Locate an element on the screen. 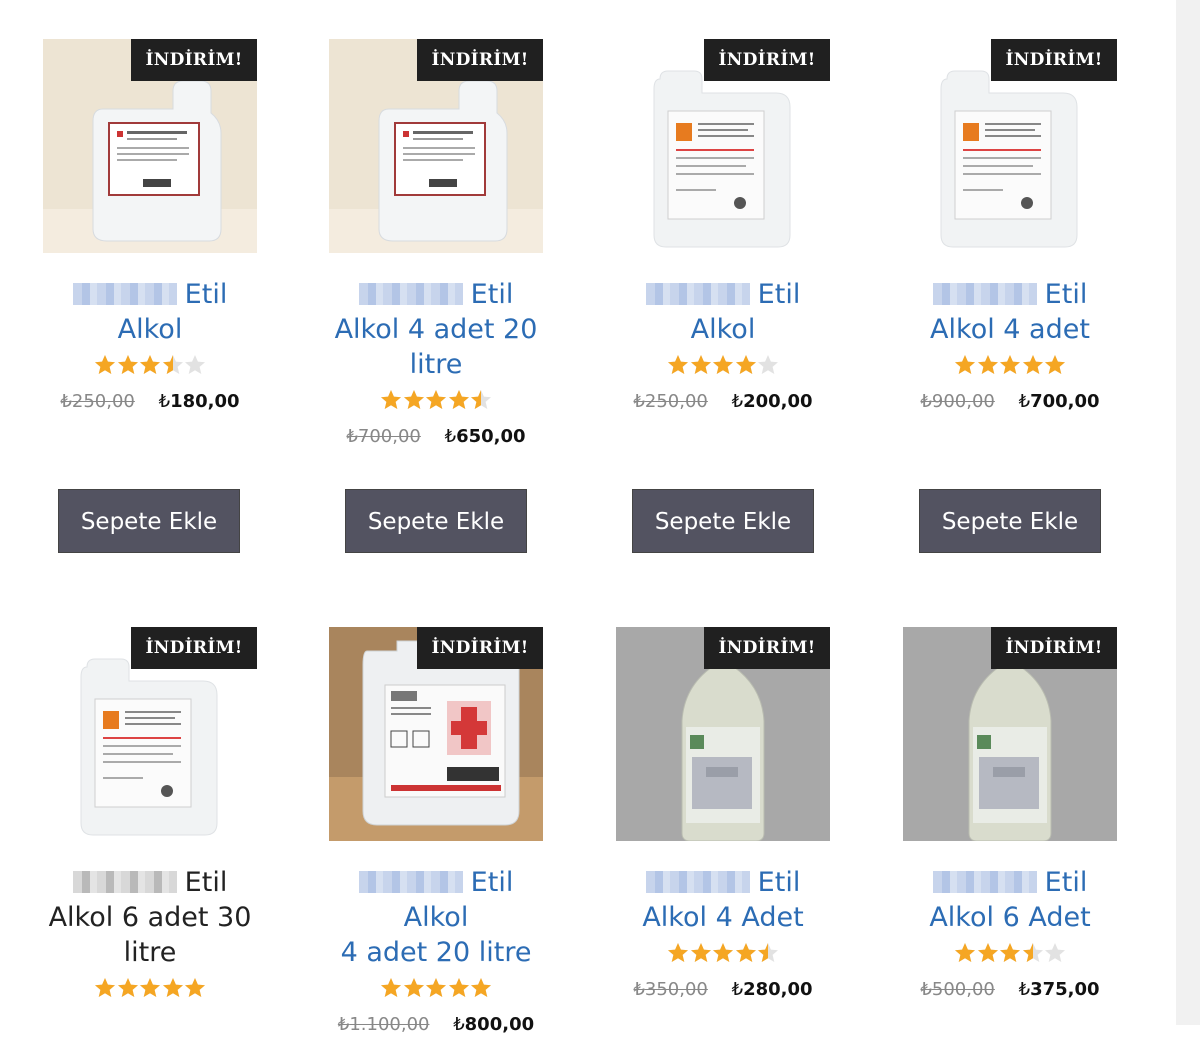 Image resolution: width=1200 pixels, height=1037 pixels. old-price: ₺500,00 is located at coordinates (957, 989).